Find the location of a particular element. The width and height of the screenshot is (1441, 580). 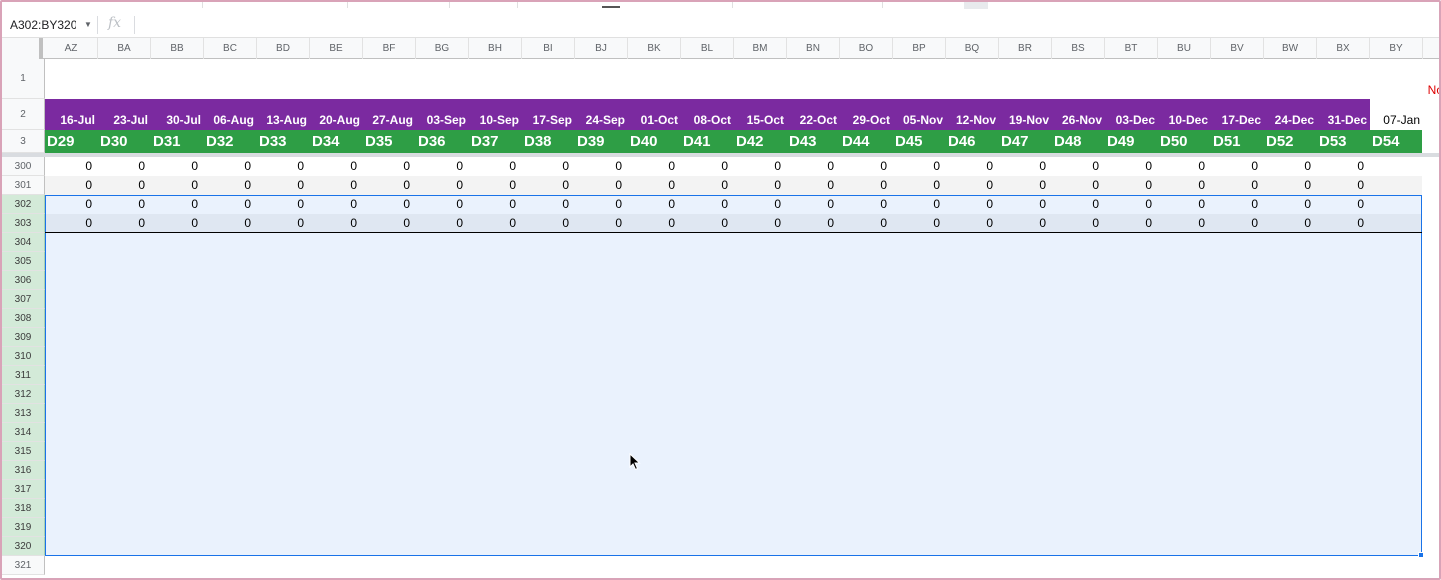

column-header: AZ is located at coordinates (71, 48).